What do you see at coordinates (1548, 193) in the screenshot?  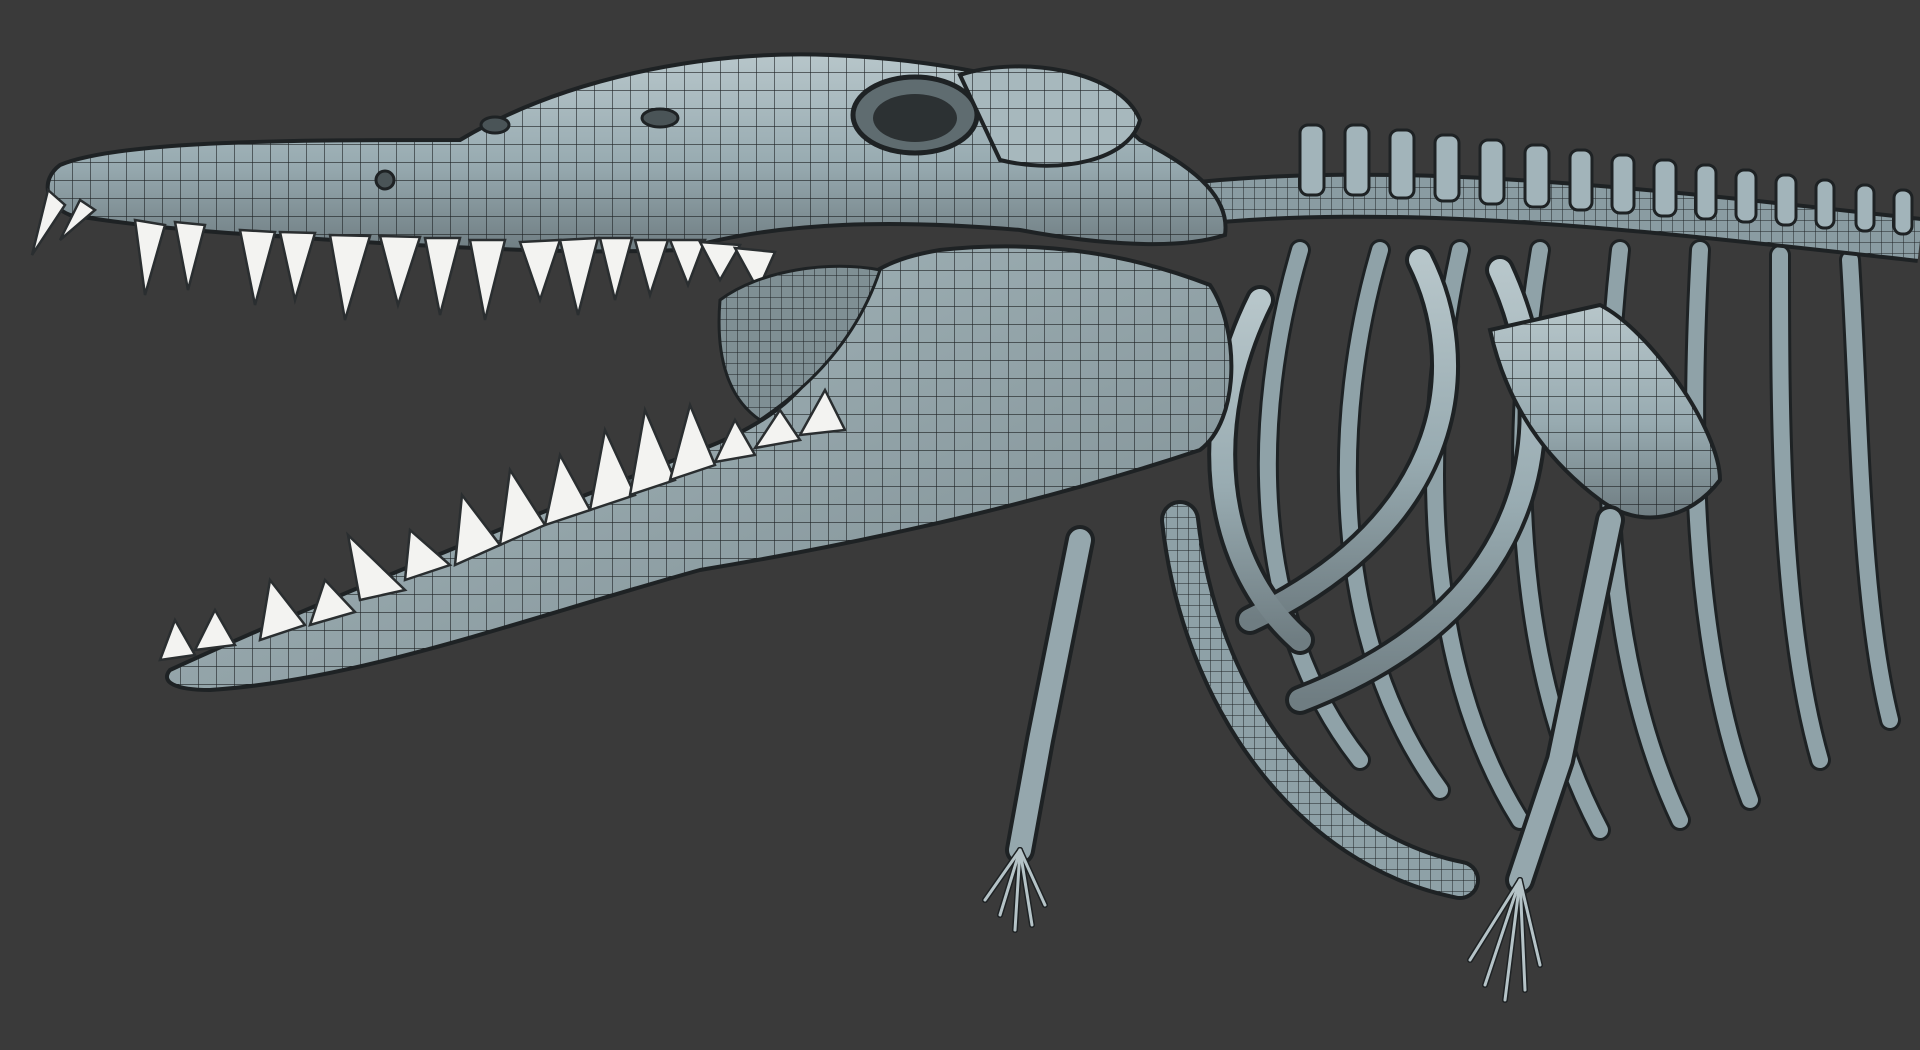 I see `spine` at bounding box center [1548, 193].